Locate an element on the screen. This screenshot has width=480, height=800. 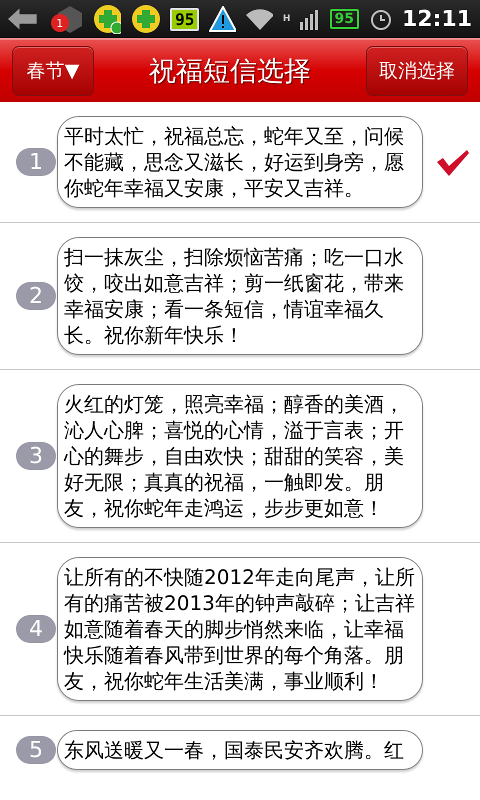
battery-widget: 95 is located at coordinates (185, 19).